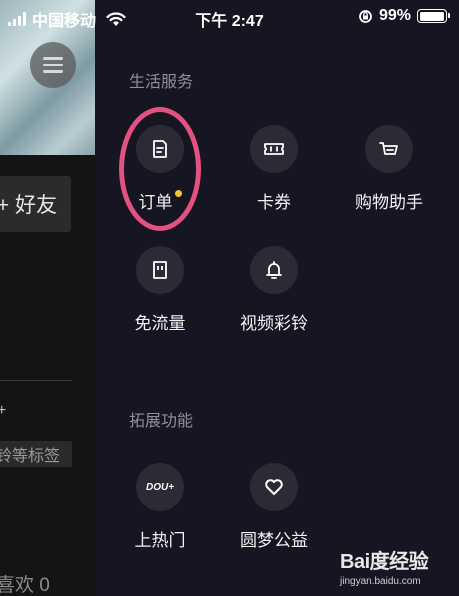 Image resolution: width=459 pixels, height=596 pixels. I want to click on section-title-extensions: 拓展功能, so click(161, 421).